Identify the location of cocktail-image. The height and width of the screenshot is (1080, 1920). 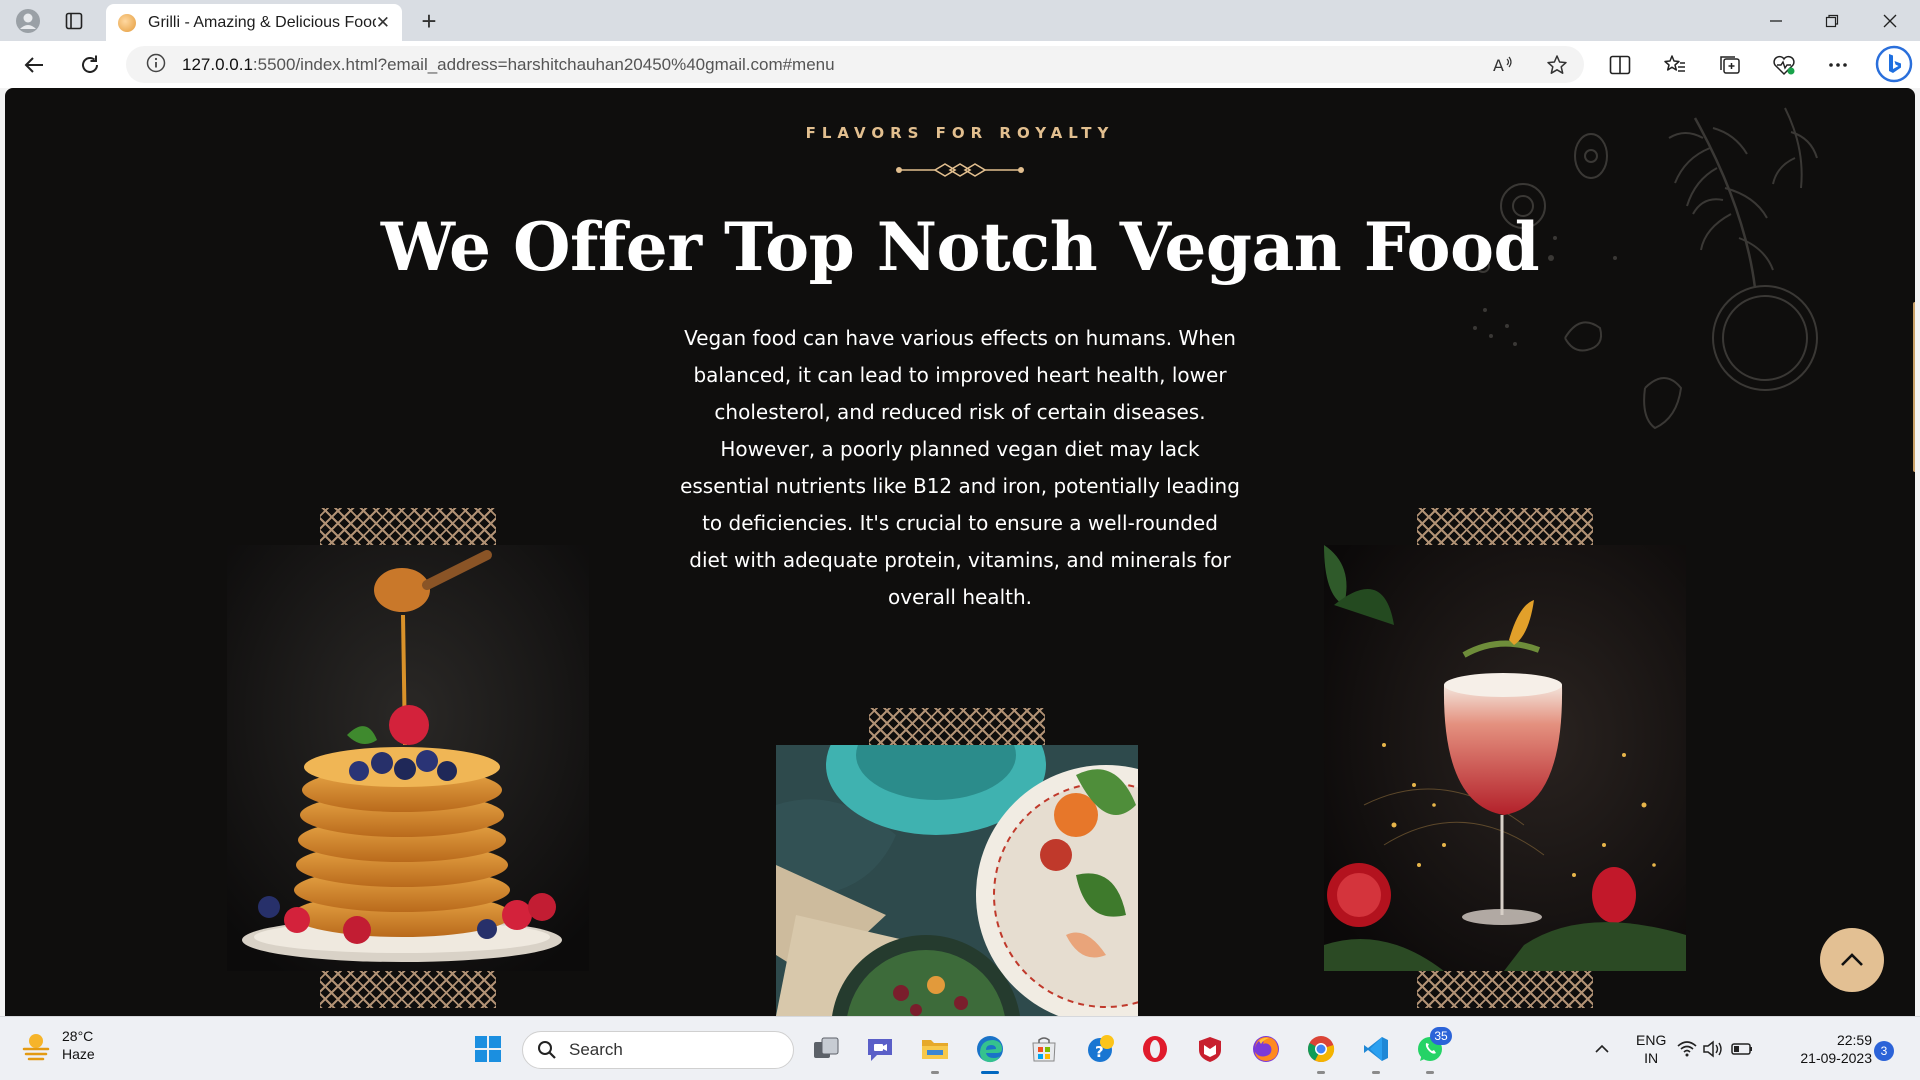
(1505, 758).